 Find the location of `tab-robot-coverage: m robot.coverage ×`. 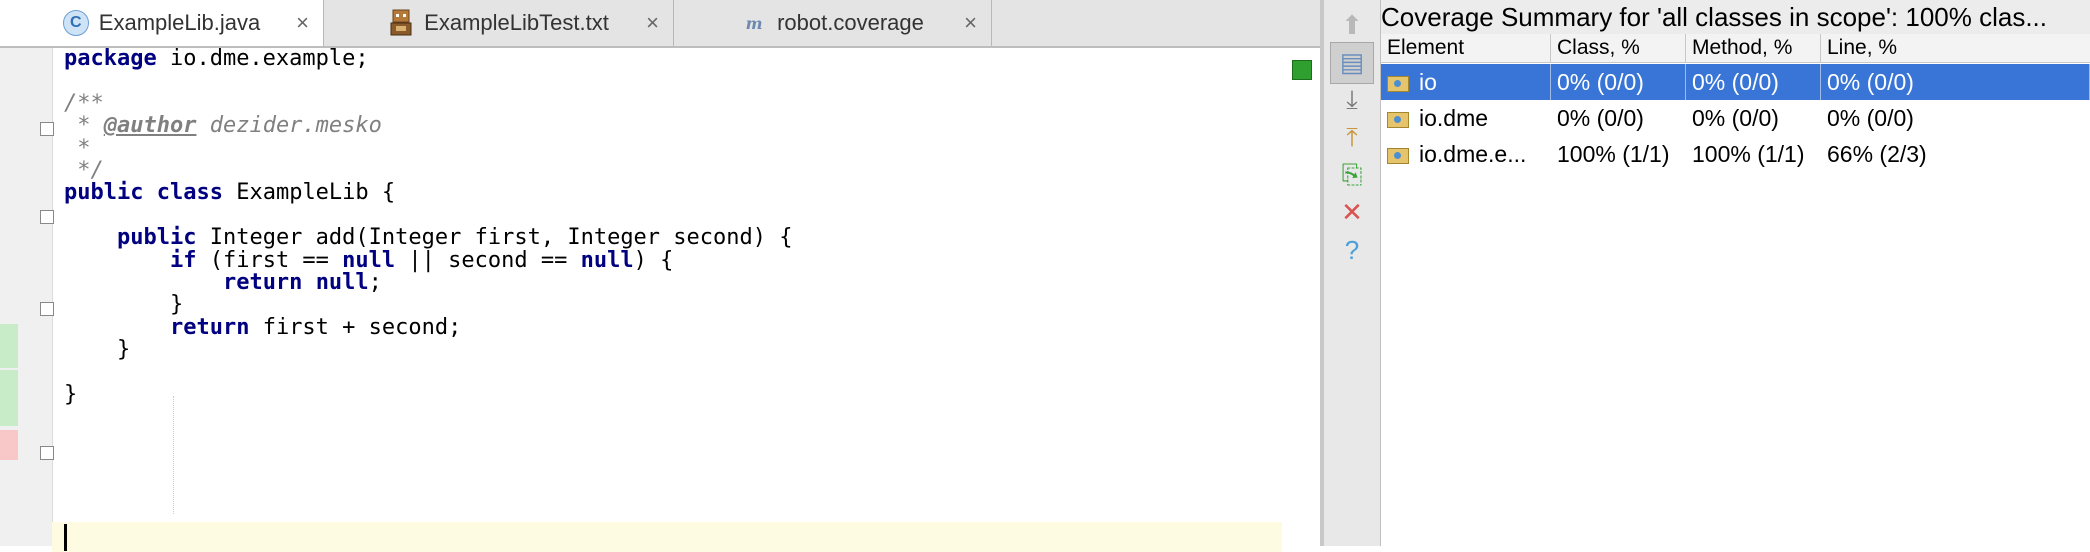

tab-robot-coverage: m robot.coverage × is located at coordinates (833, 23).